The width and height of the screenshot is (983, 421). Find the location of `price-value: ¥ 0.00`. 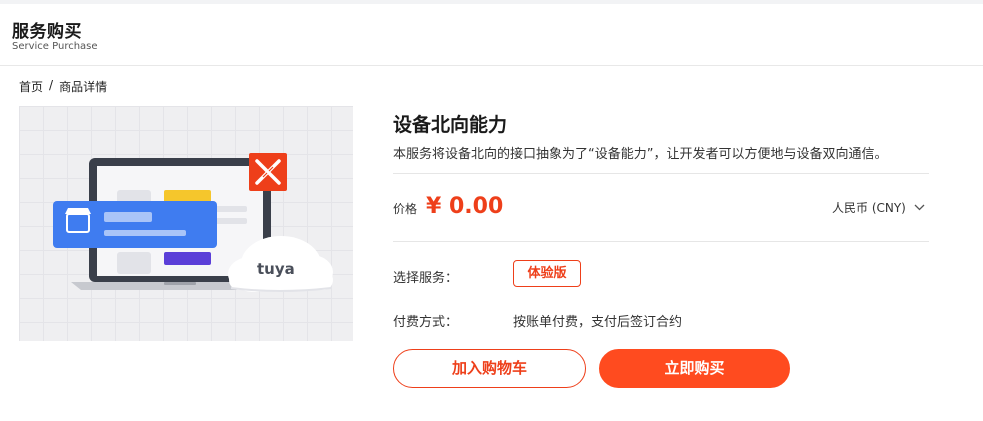

price-value: ¥ 0.00 is located at coordinates (465, 206).